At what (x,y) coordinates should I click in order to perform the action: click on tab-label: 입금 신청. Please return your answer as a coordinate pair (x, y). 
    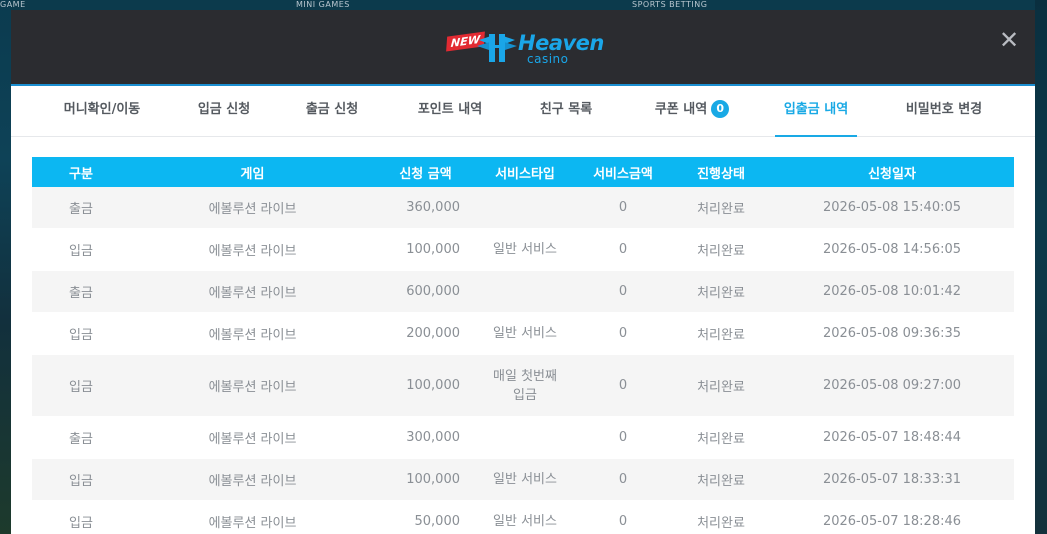
    Looking at the image, I should click on (224, 109).